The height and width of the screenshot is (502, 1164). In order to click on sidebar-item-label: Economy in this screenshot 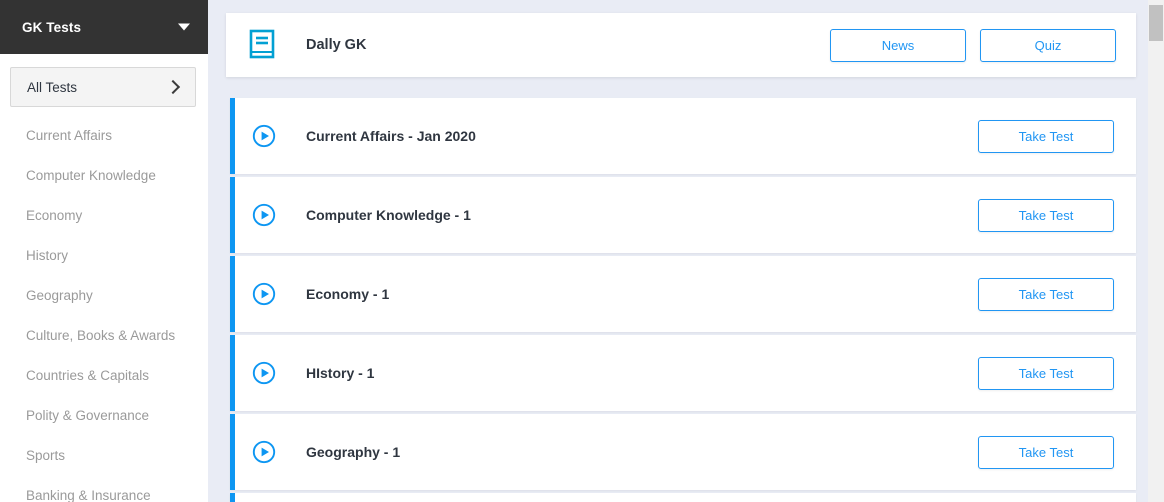, I will do `click(54, 215)`.